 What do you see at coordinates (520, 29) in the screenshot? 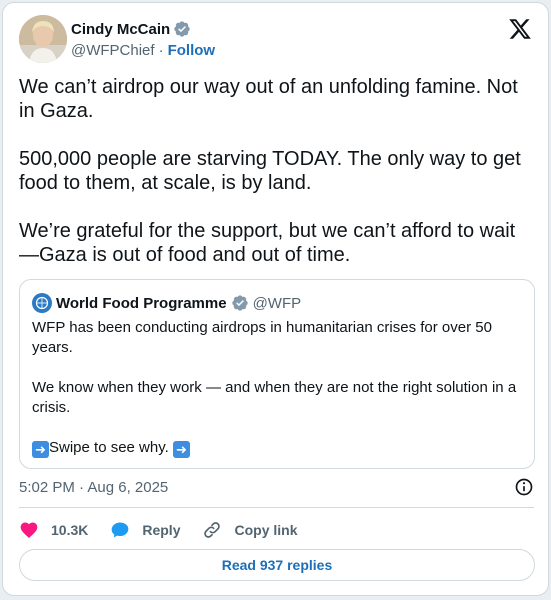
I see `x-logo-icon` at bounding box center [520, 29].